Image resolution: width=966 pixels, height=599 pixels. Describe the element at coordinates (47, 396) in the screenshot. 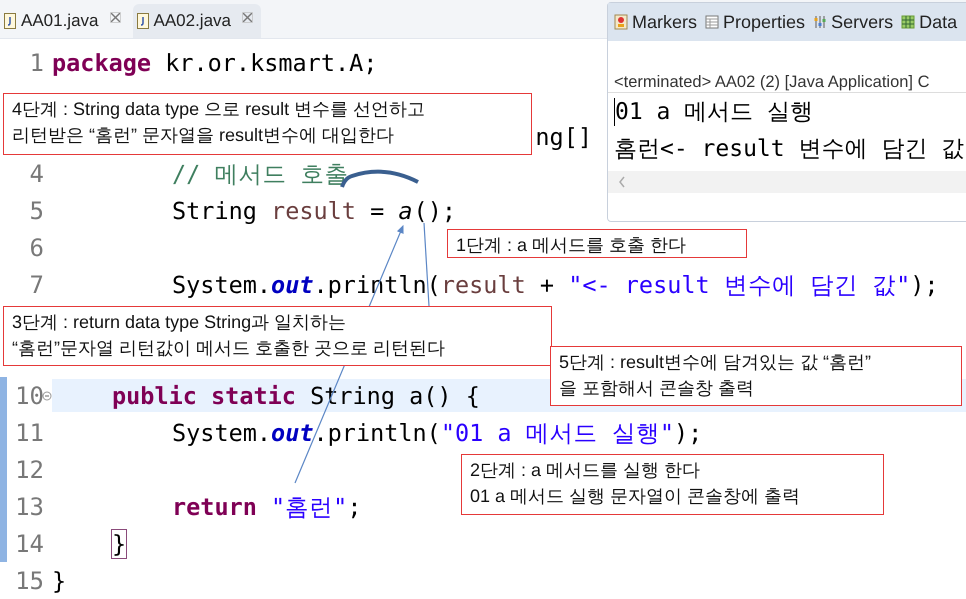

I see `fold-icon` at that location.